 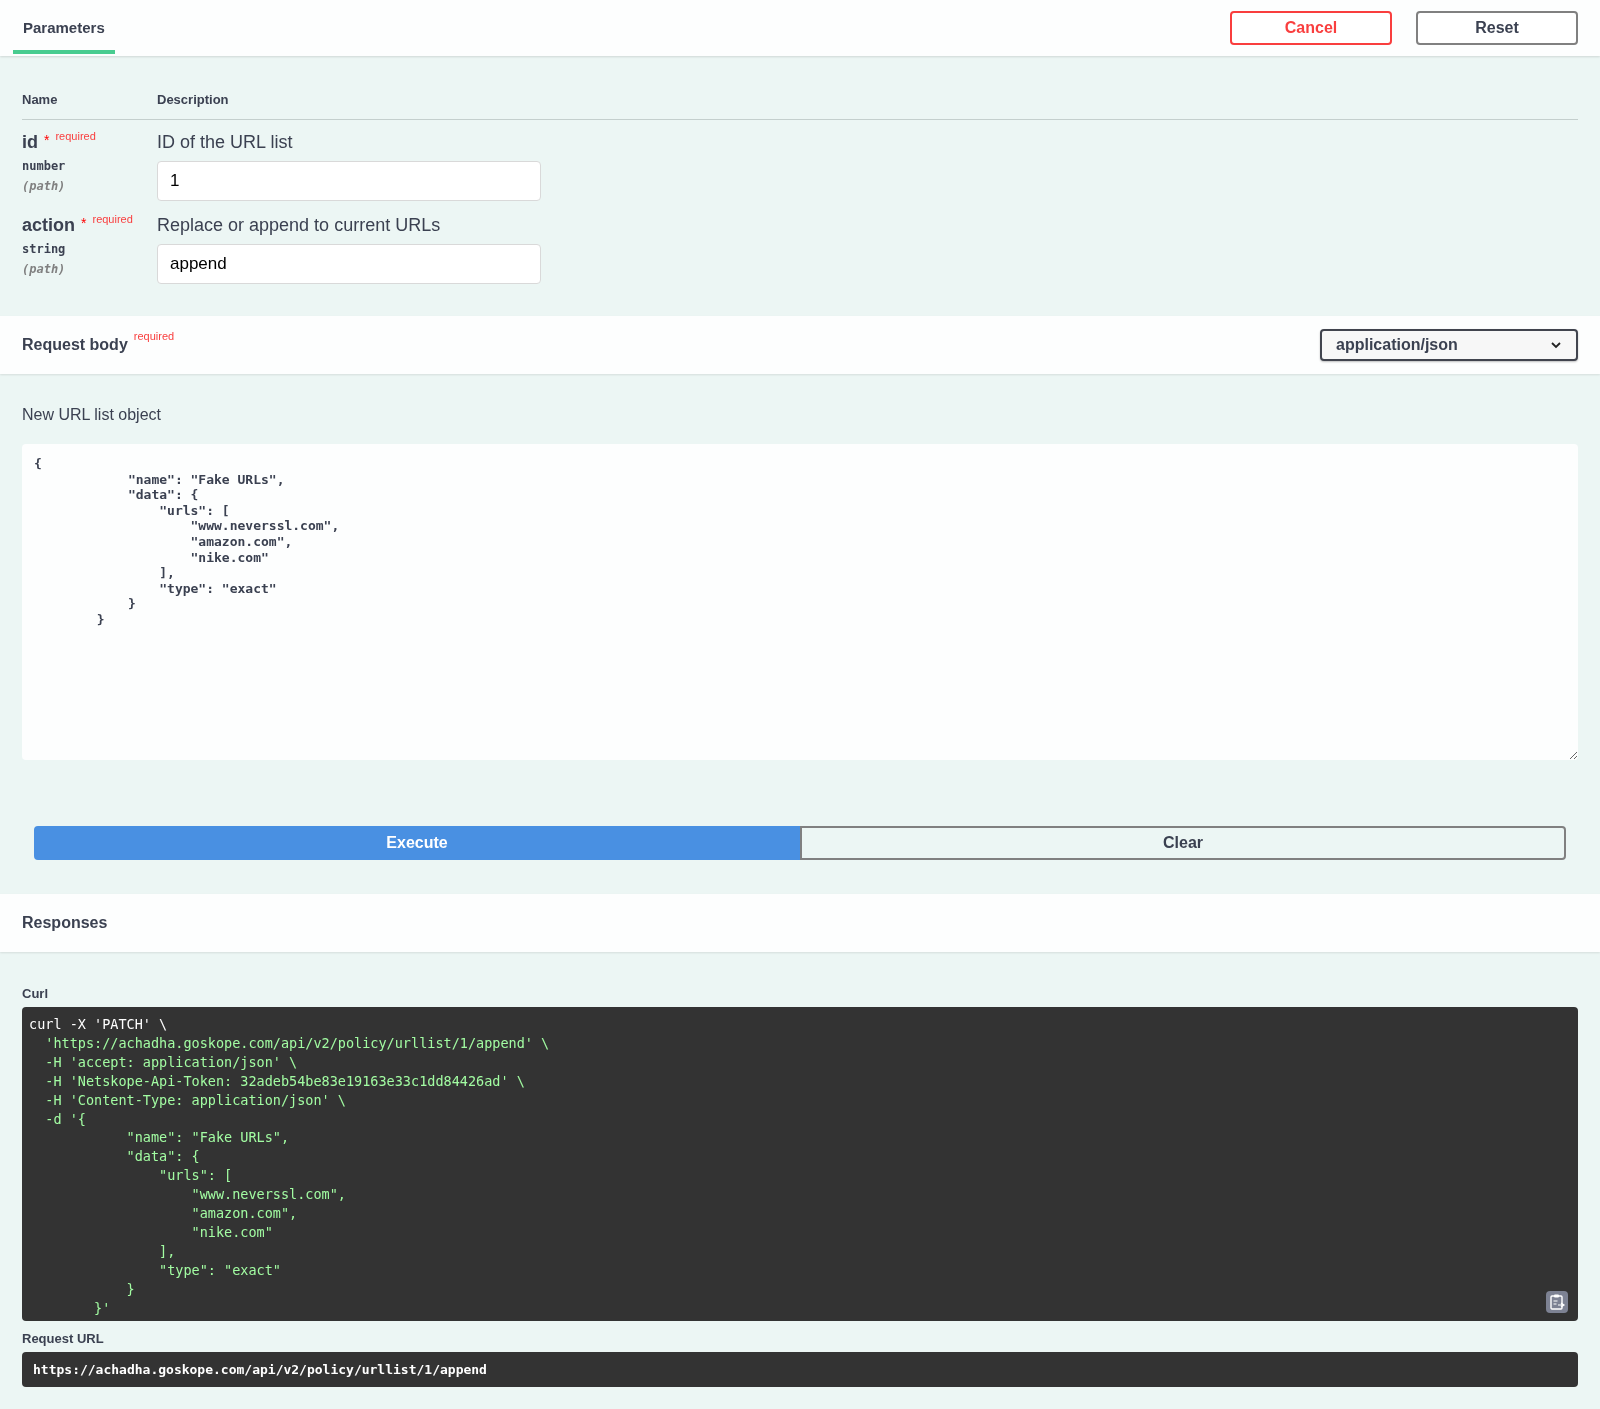 I want to click on parameters-tab: Parameters, so click(x=64, y=36).